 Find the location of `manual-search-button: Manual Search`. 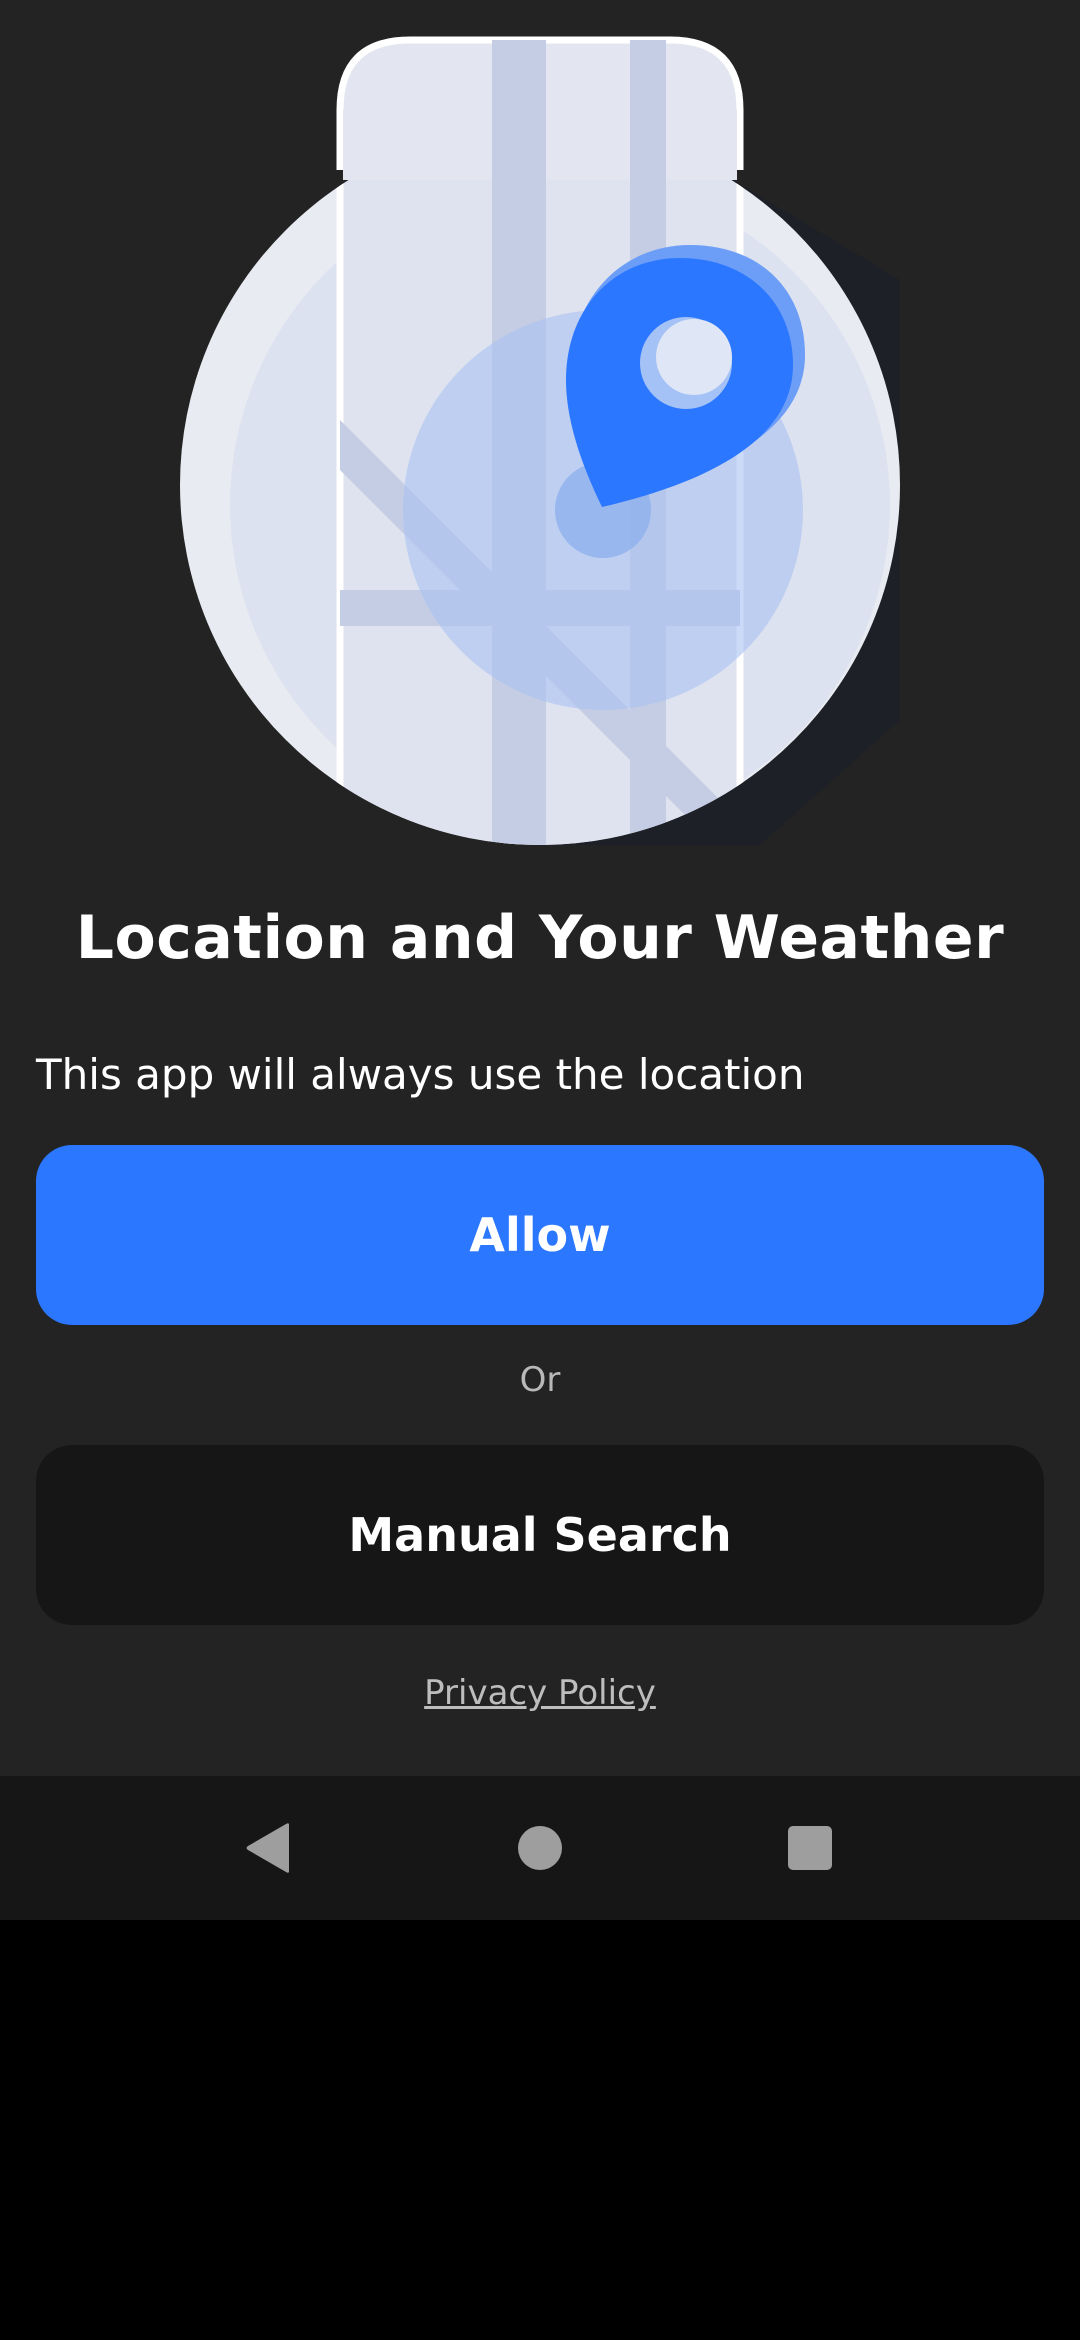

manual-search-button: Manual Search is located at coordinates (540, 1535).